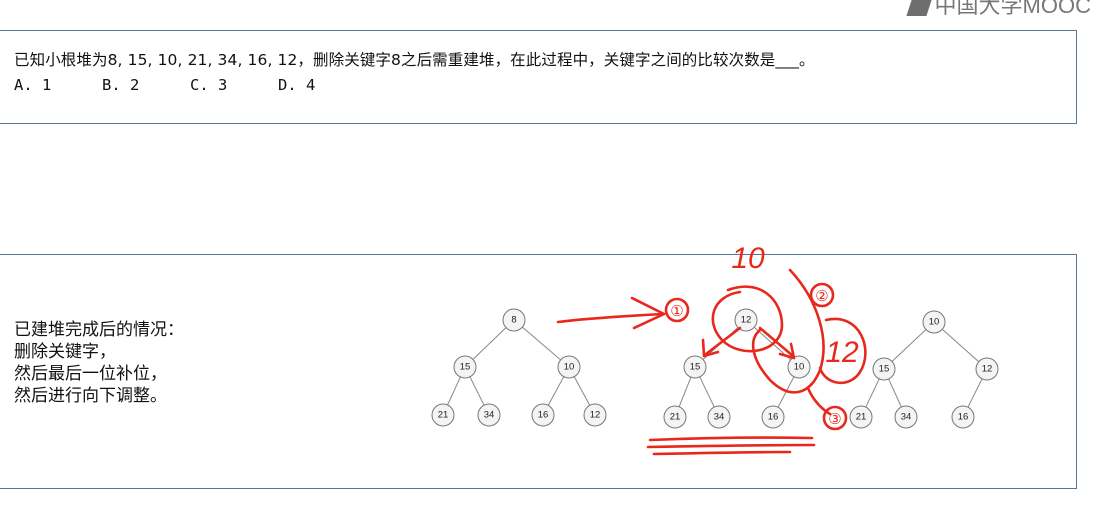 Image resolution: width=1101 pixels, height=527 pixels. Describe the element at coordinates (776, 342) in the screenshot. I see `arrow-right-down` at that location.